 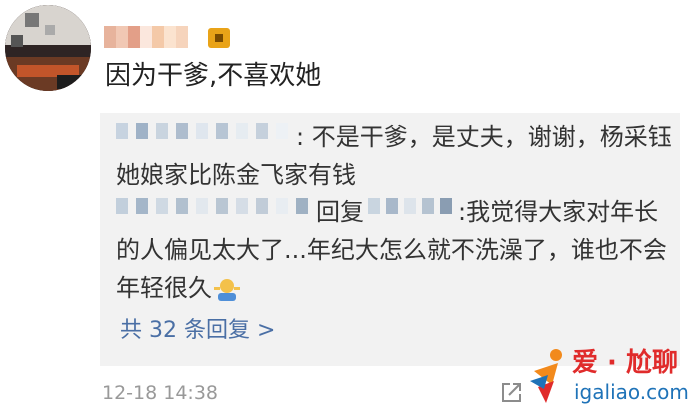 I want to click on watermark-text-en: igaliao.com, so click(x=631, y=392).